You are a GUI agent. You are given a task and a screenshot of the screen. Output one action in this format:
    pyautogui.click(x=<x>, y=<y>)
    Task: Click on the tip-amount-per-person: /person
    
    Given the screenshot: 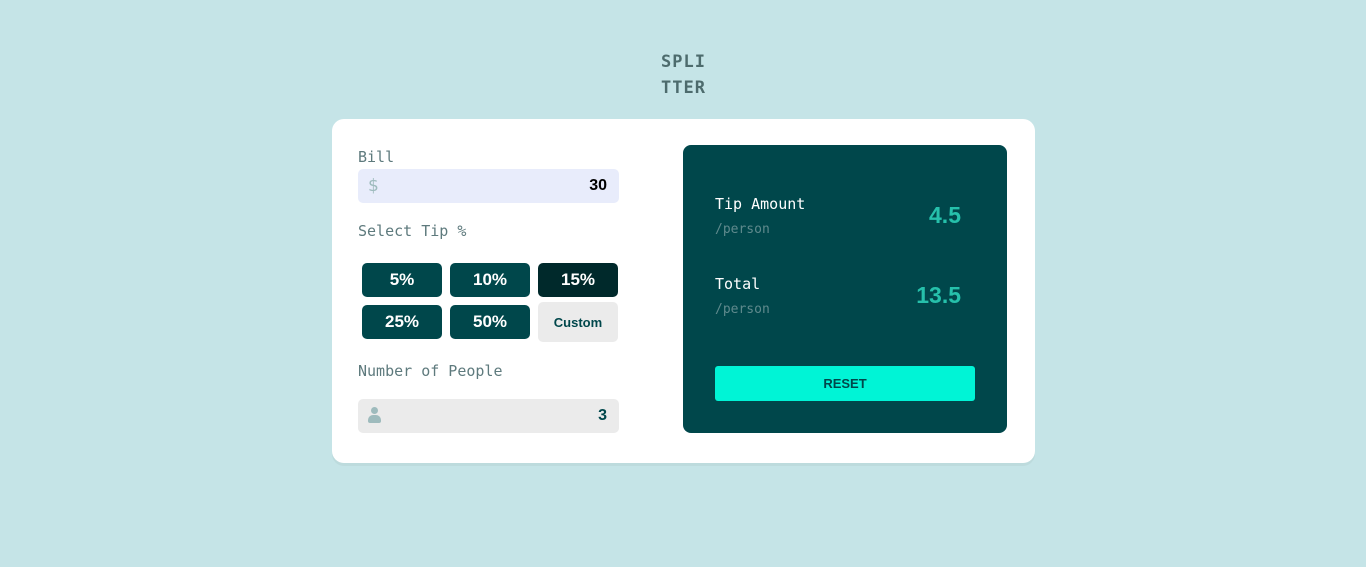 What is the action you would take?
    pyautogui.click(x=742, y=229)
    